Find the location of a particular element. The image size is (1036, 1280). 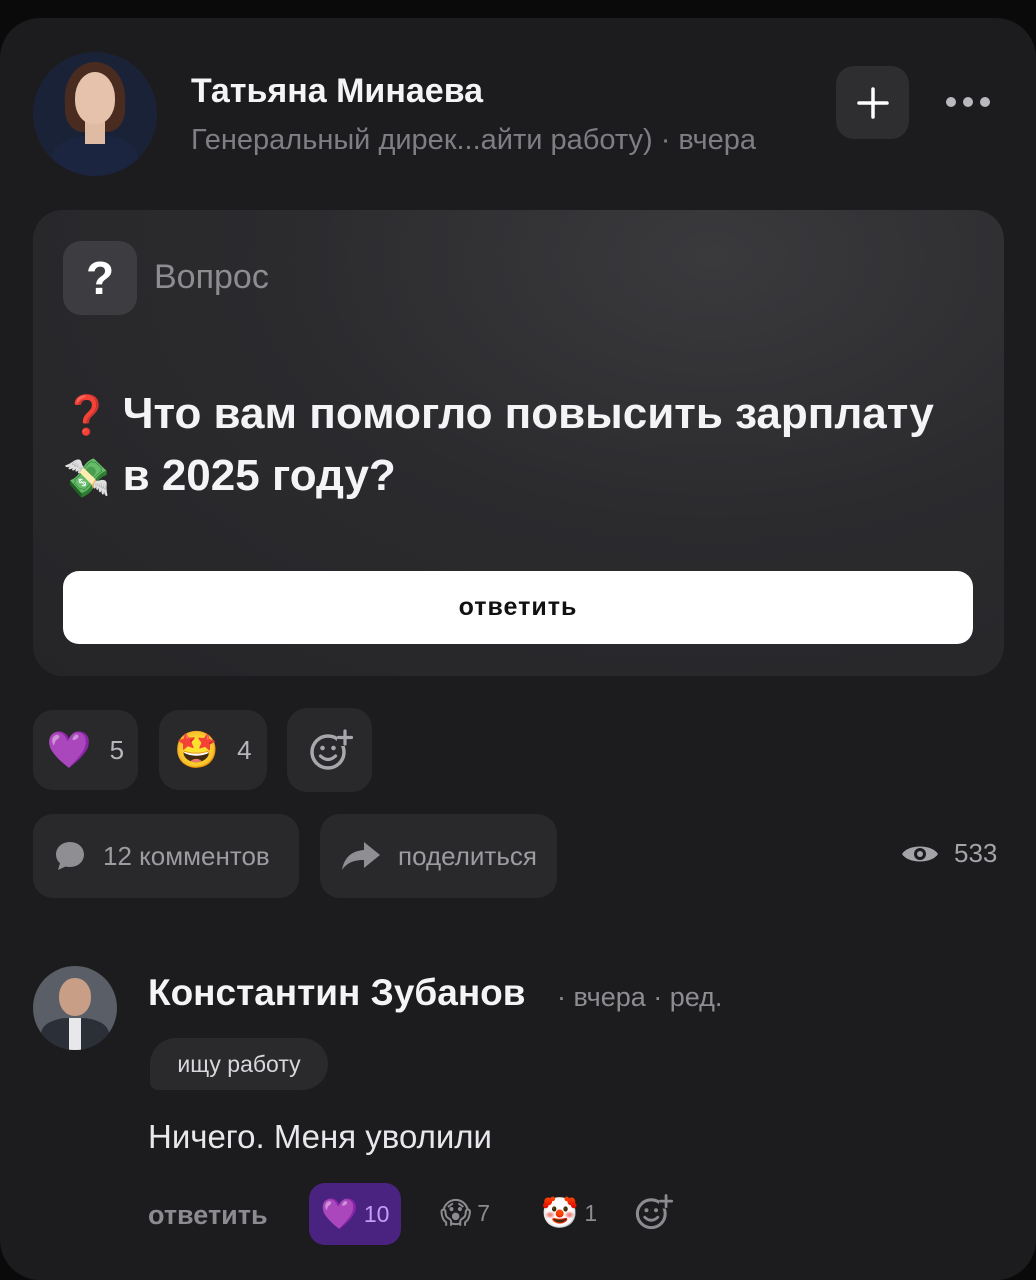

plus-icon is located at coordinates (872, 102).